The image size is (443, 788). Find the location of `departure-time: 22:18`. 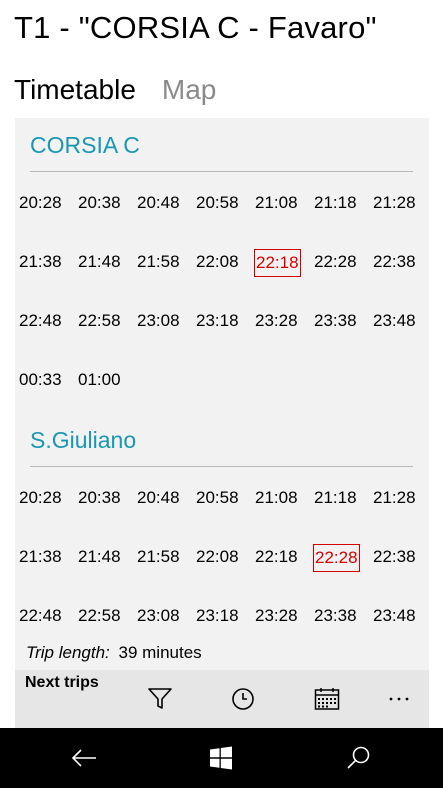

departure-time: 22:18 is located at coordinates (276, 558).